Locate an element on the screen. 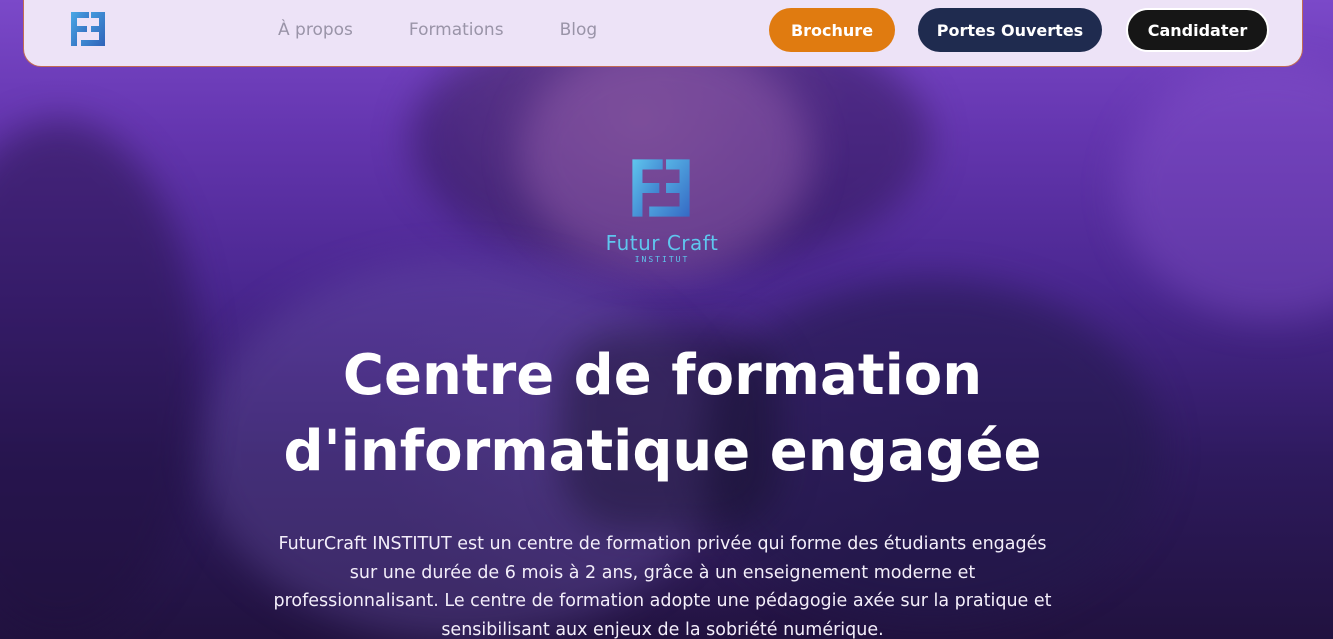 Image resolution: width=1333 pixels, height=639 pixels. nav-links: À propos Formations Blog is located at coordinates (465, 30).